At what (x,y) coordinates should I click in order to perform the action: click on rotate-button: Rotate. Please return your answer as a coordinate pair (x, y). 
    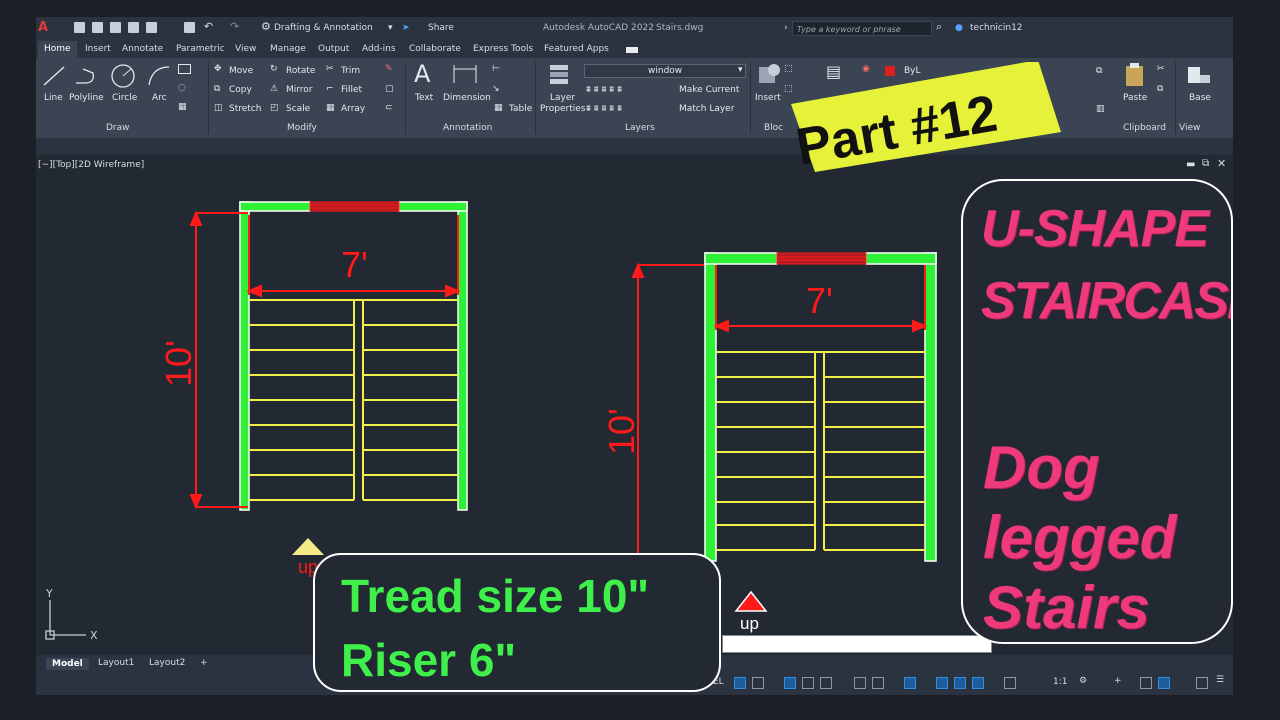
    Looking at the image, I should click on (300, 71).